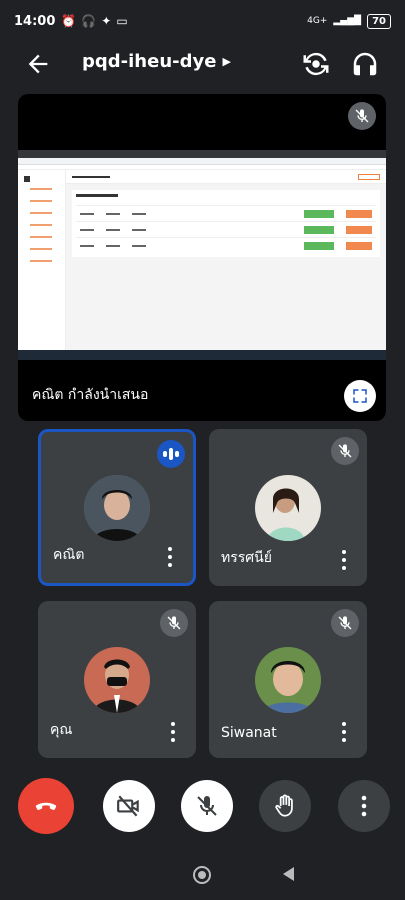 This screenshot has height=900, width=405. I want to click on fullscreen-icon, so click(360, 396).